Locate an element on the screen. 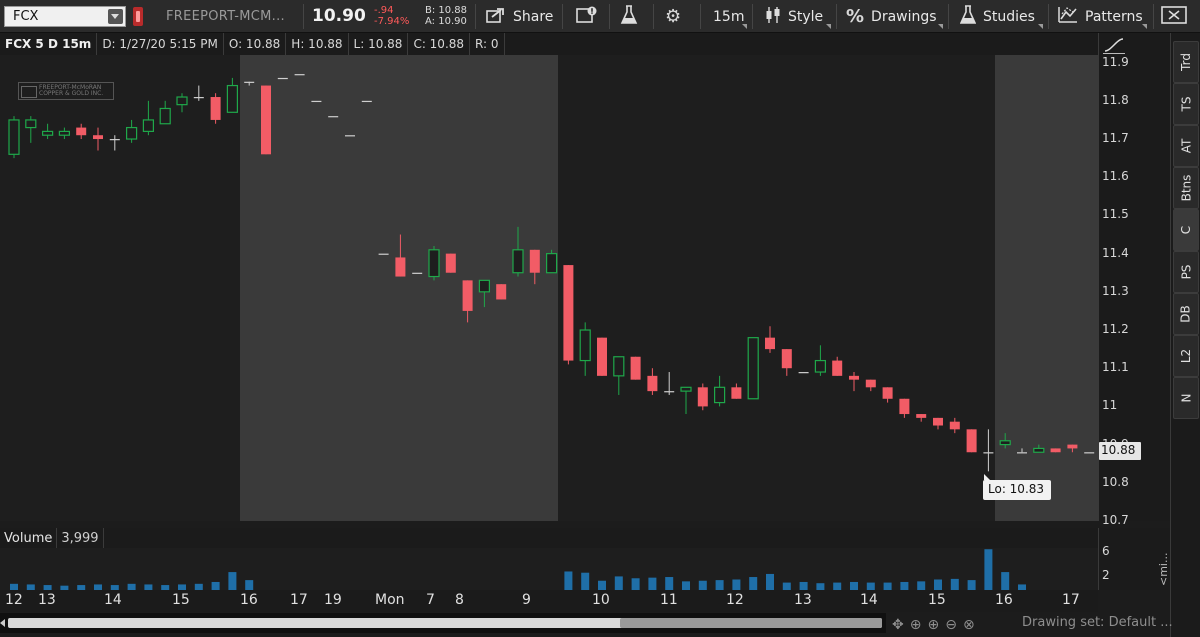 The image size is (1200, 637). volume-plot is located at coordinates (518, 569).